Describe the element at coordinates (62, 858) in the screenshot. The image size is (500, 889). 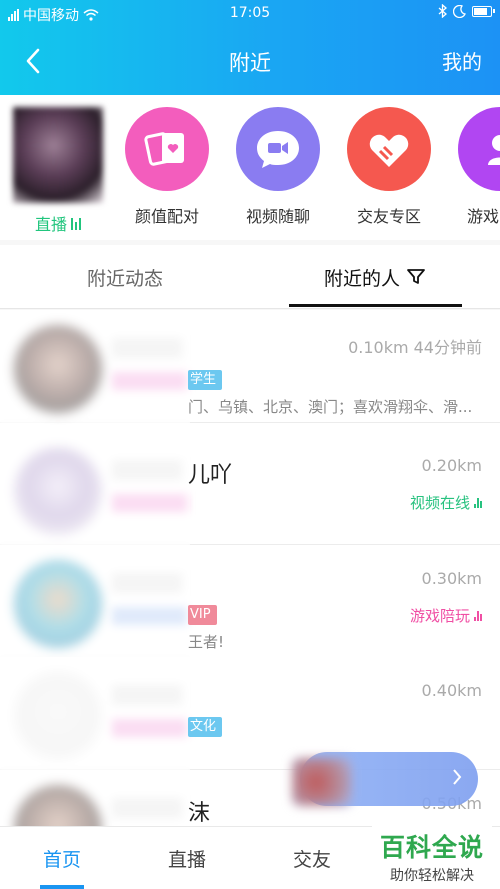
I see `bottom-nav-home: 首页` at that location.